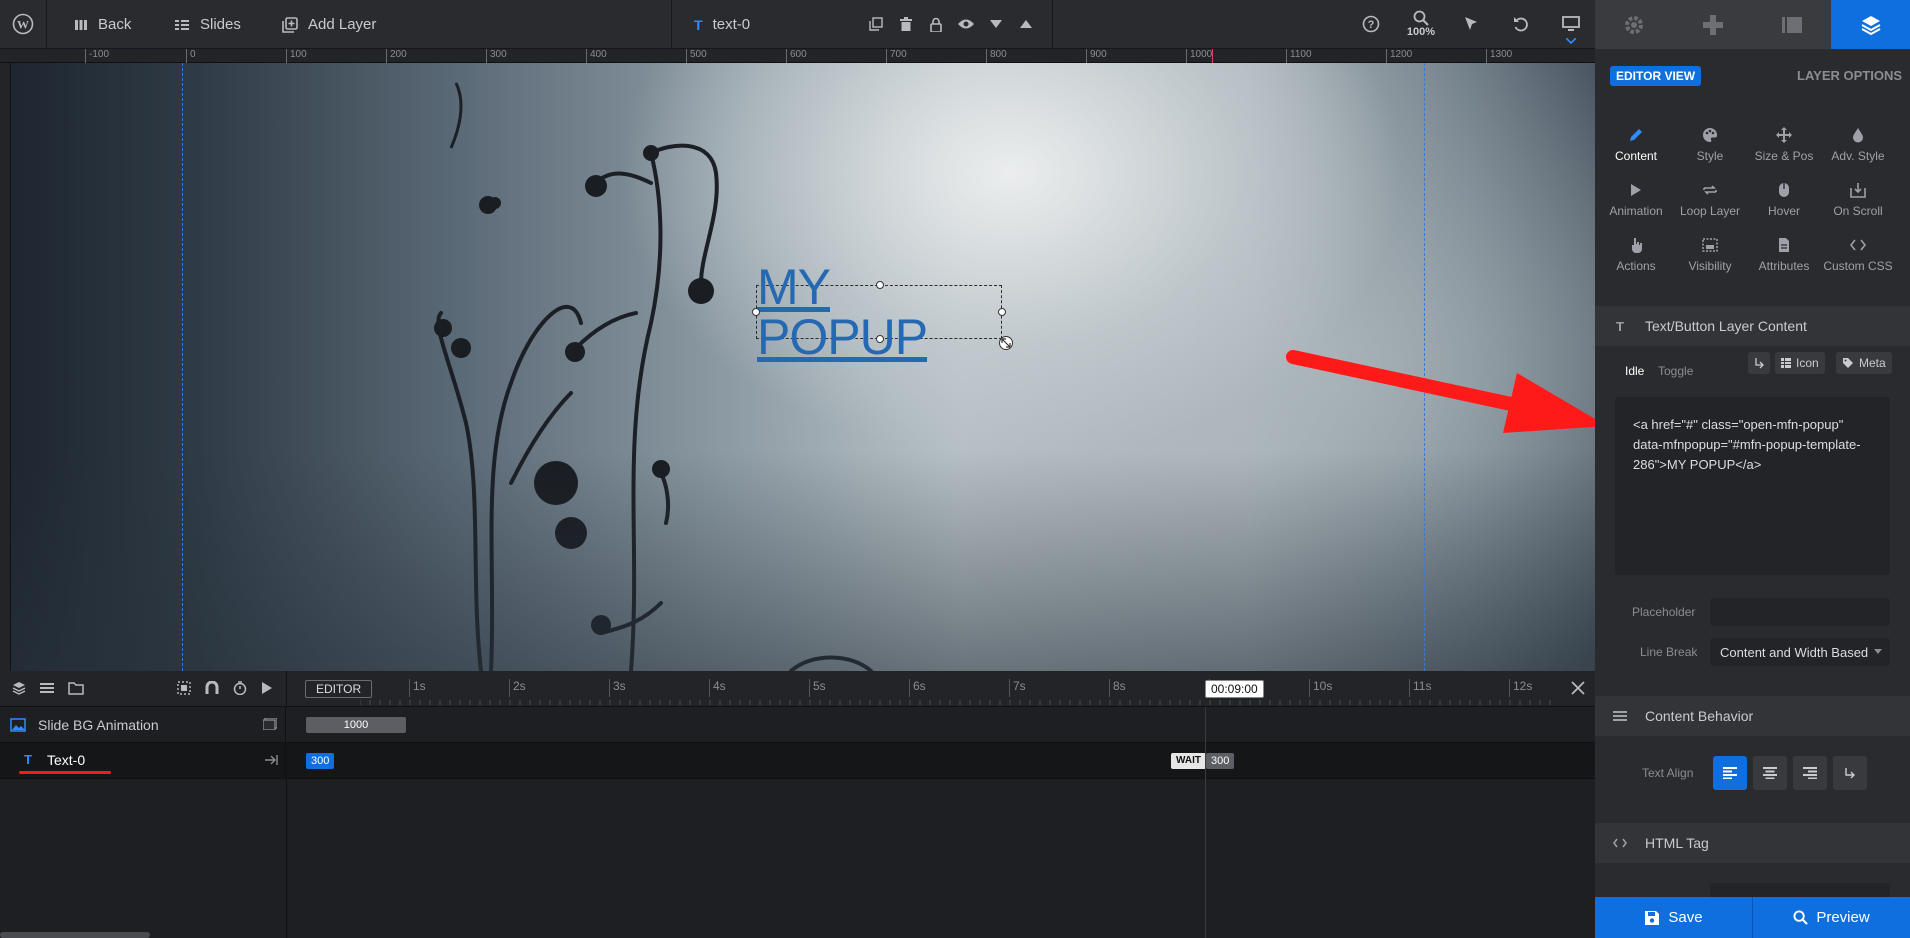  I want to click on duplicate-icon, so click(876, 24).